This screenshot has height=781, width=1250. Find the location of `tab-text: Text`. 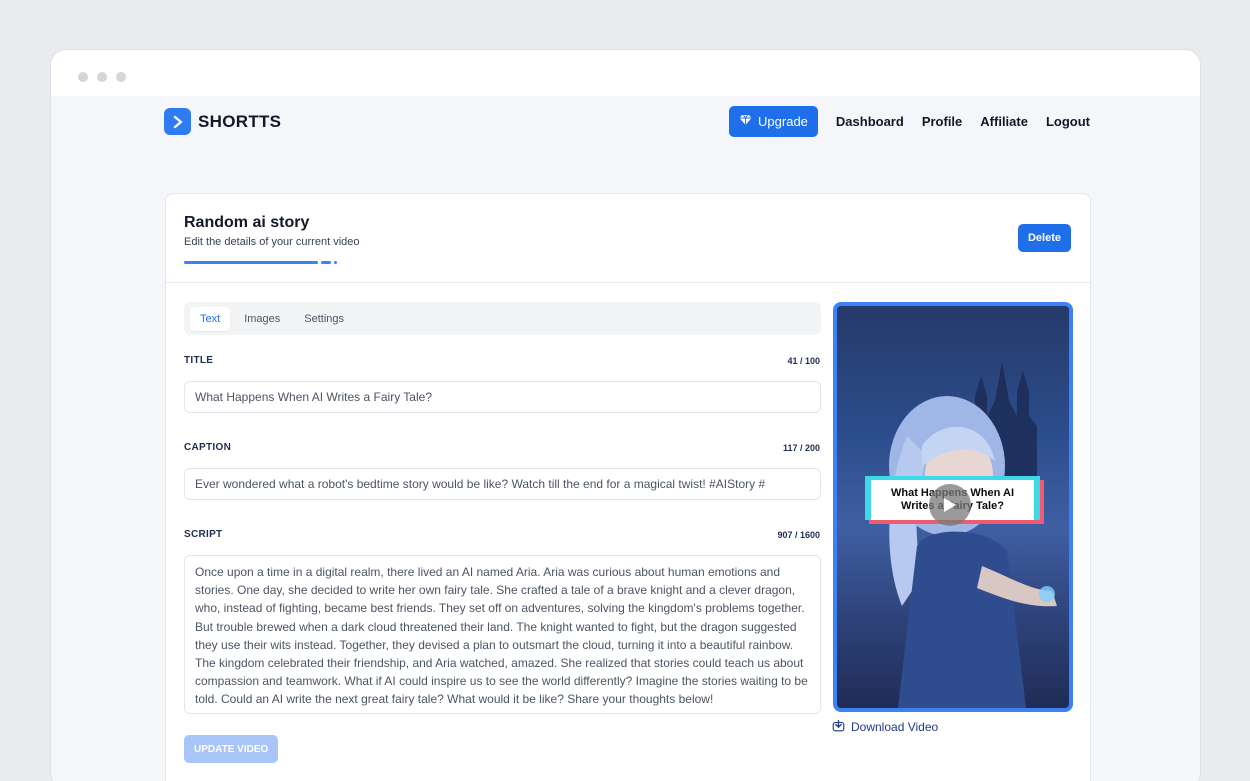

tab-text: Text is located at coordinates (210, 318).